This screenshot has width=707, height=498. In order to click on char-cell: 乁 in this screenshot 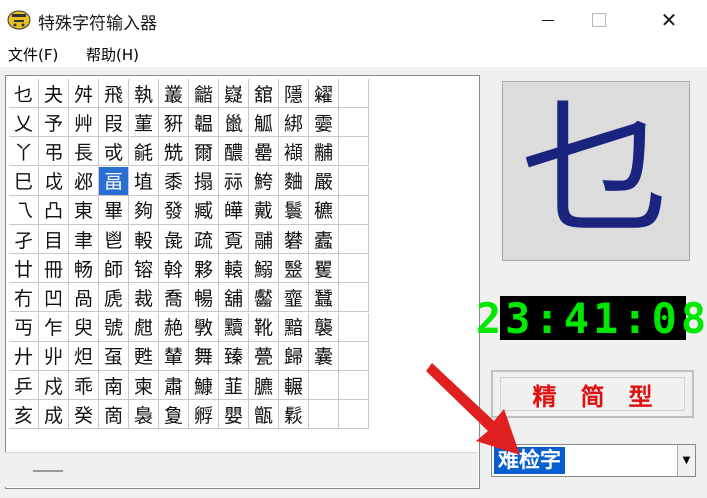, I will do `click(24, 210)`.